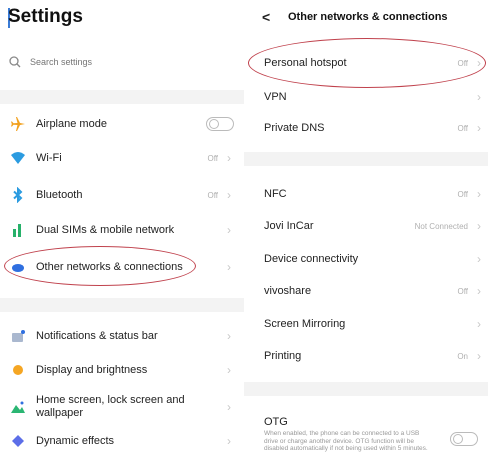 The width and height of the screenshot is (488, 459). I want to click on bluetooth-icon, so click(18, 195).